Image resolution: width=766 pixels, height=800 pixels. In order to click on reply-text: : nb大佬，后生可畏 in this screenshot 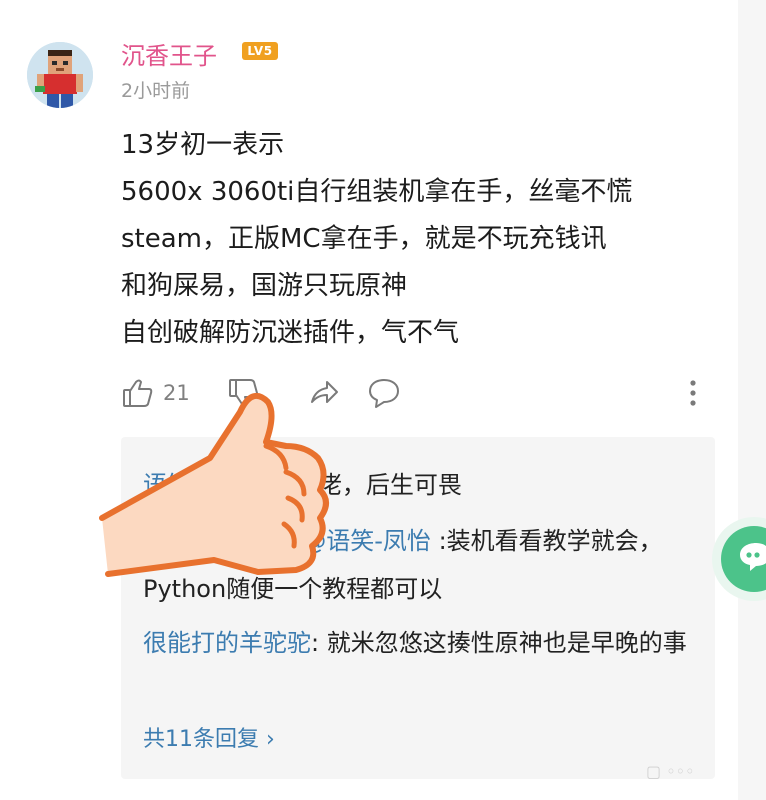, I will do `click(354, 485)`.